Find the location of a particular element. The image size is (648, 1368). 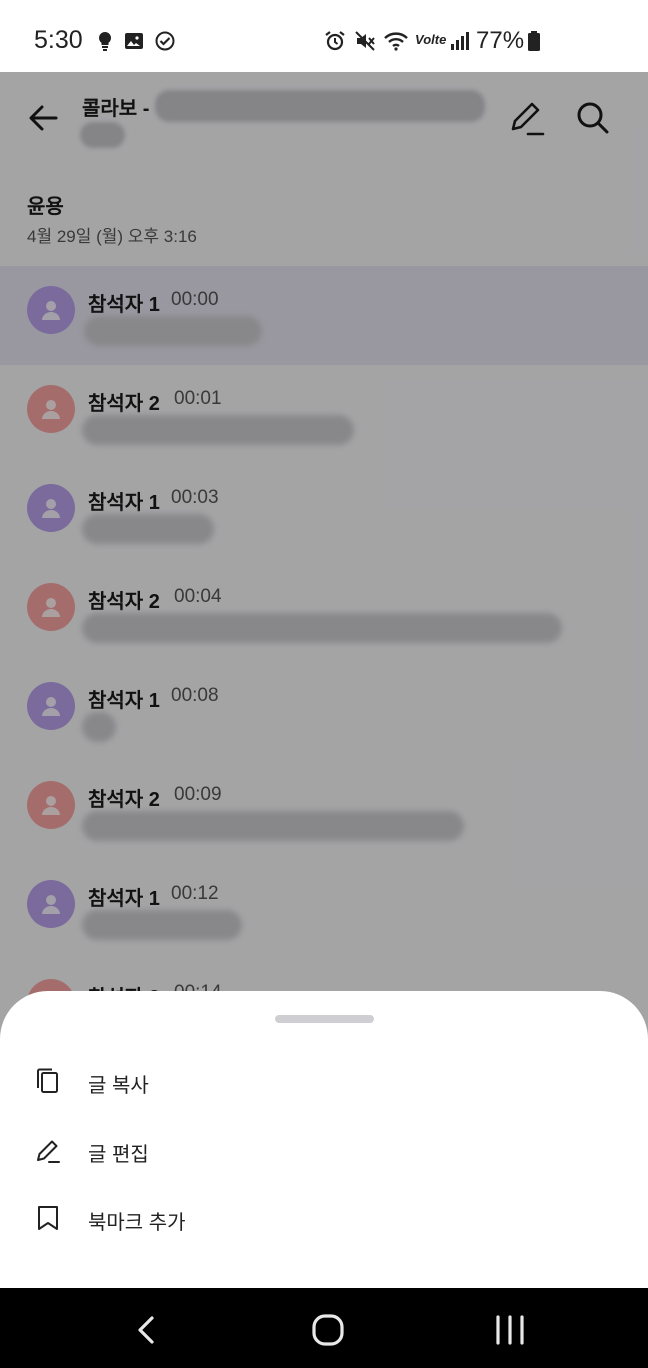

pencil-icon is located at coordinates (48, 1151).